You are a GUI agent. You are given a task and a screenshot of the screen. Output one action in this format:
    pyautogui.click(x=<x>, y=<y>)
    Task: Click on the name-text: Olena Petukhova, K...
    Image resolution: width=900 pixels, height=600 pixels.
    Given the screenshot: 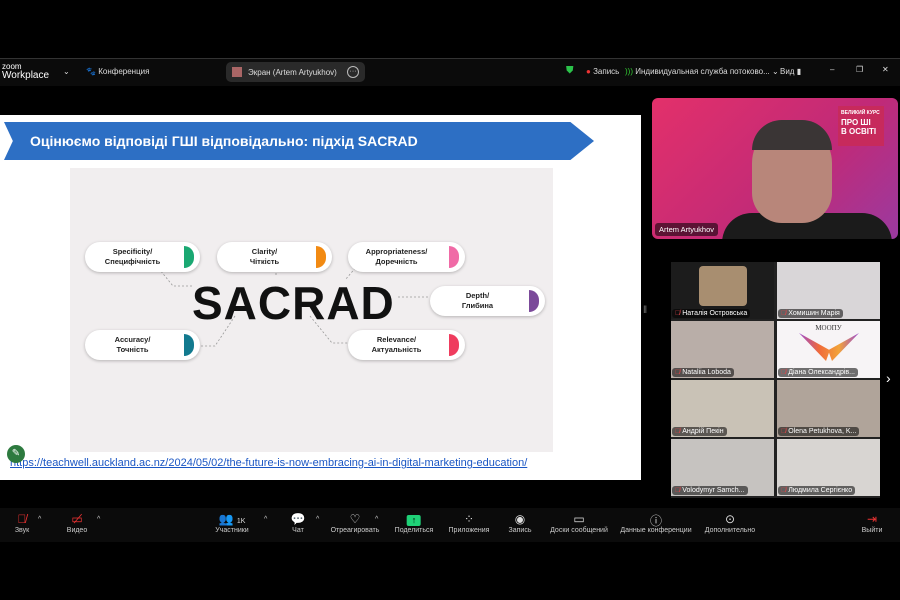 What is the action you would take?
    pyautogui.click(x=822, y=431)
    